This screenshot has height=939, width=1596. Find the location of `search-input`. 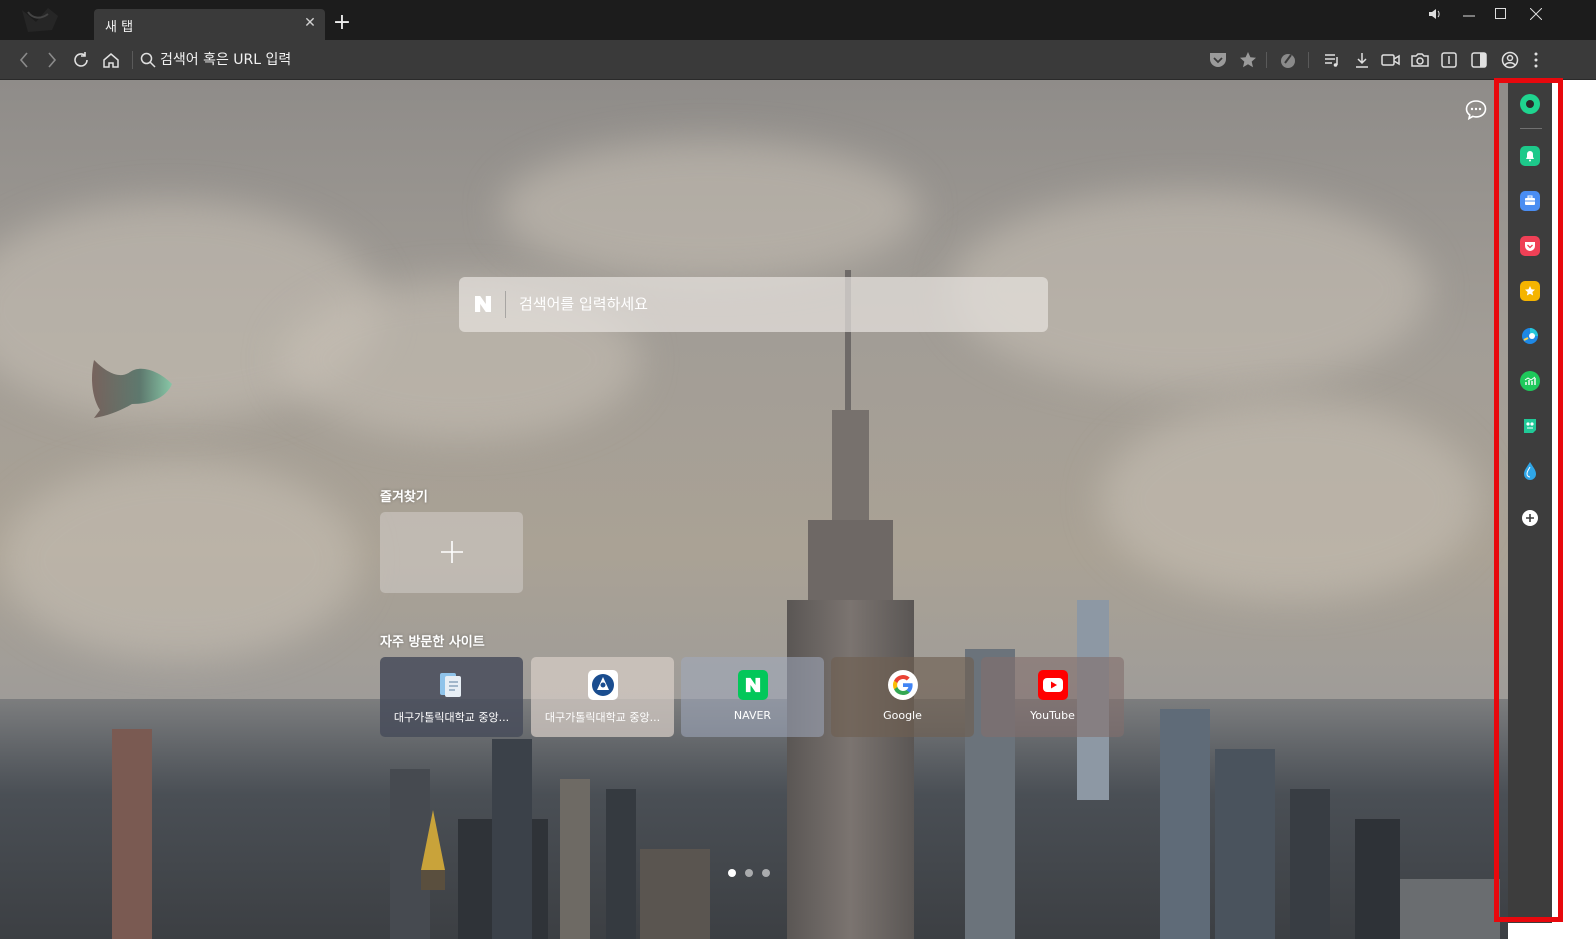

search-input is located at coordinates (769, 304).